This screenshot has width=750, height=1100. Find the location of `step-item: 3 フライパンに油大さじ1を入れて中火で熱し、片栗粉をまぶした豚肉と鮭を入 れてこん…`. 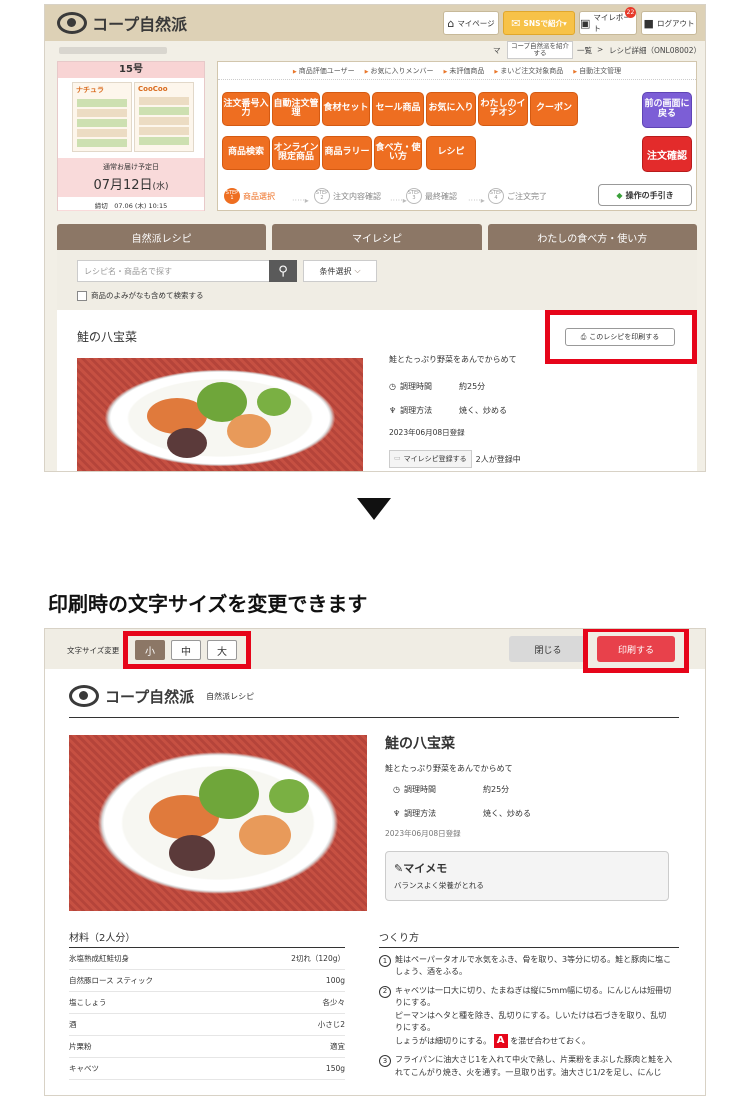

step-item: 3 フライパンに油大さじ1を入れて中火で熱し、片栗粉をまぶした豚肉と鮭を入 れてこん… is located at coordinates (529, 1066).